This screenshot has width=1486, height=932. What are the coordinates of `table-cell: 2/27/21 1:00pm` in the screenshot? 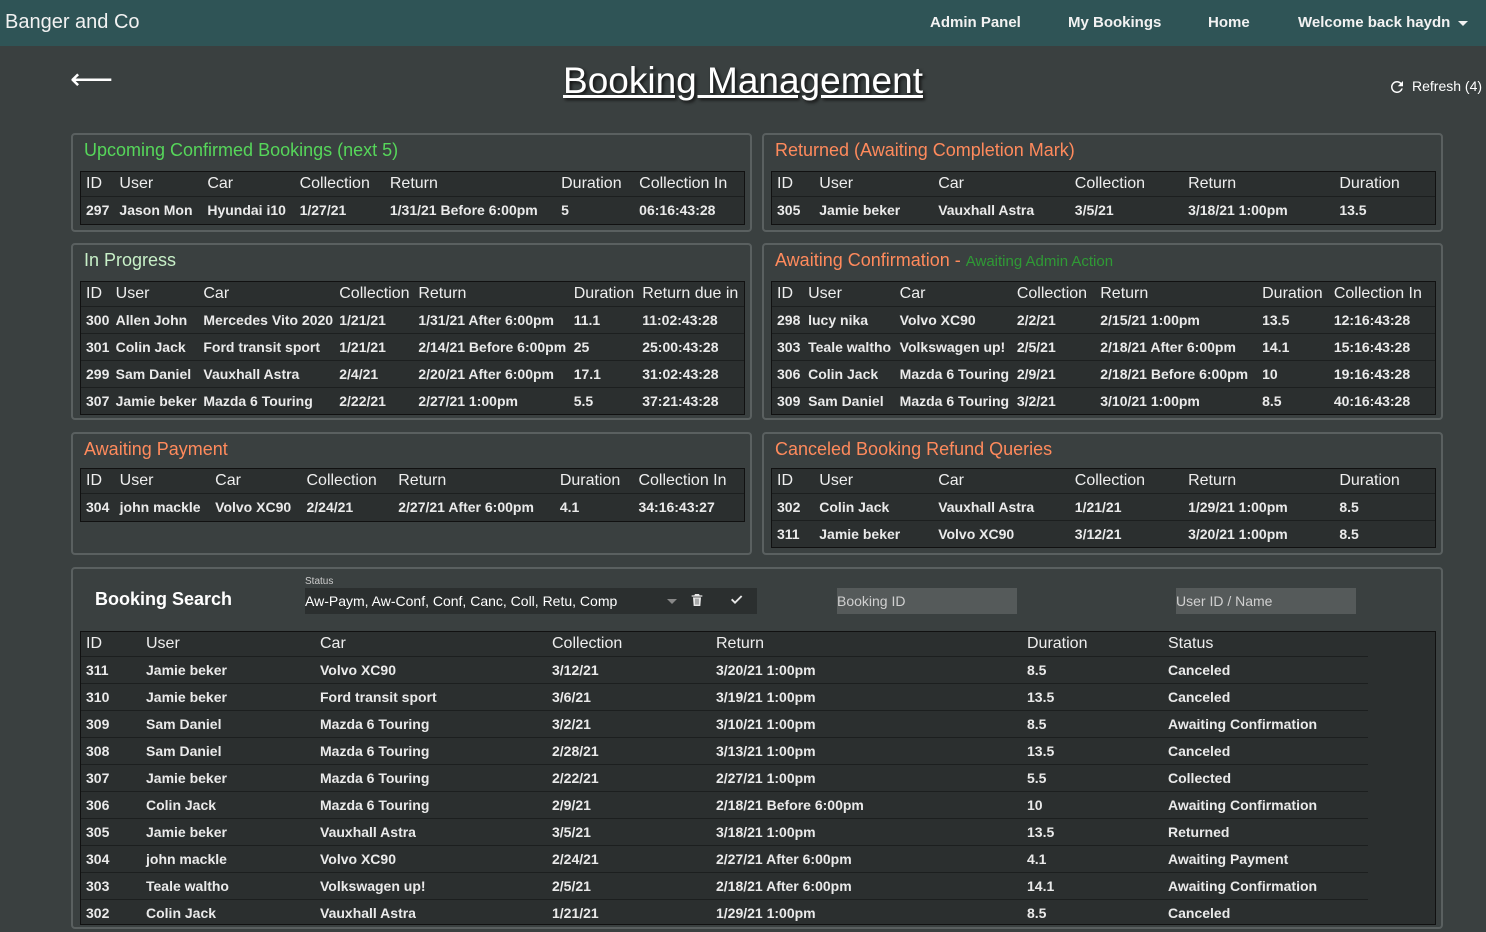 It's located at (491, 400).